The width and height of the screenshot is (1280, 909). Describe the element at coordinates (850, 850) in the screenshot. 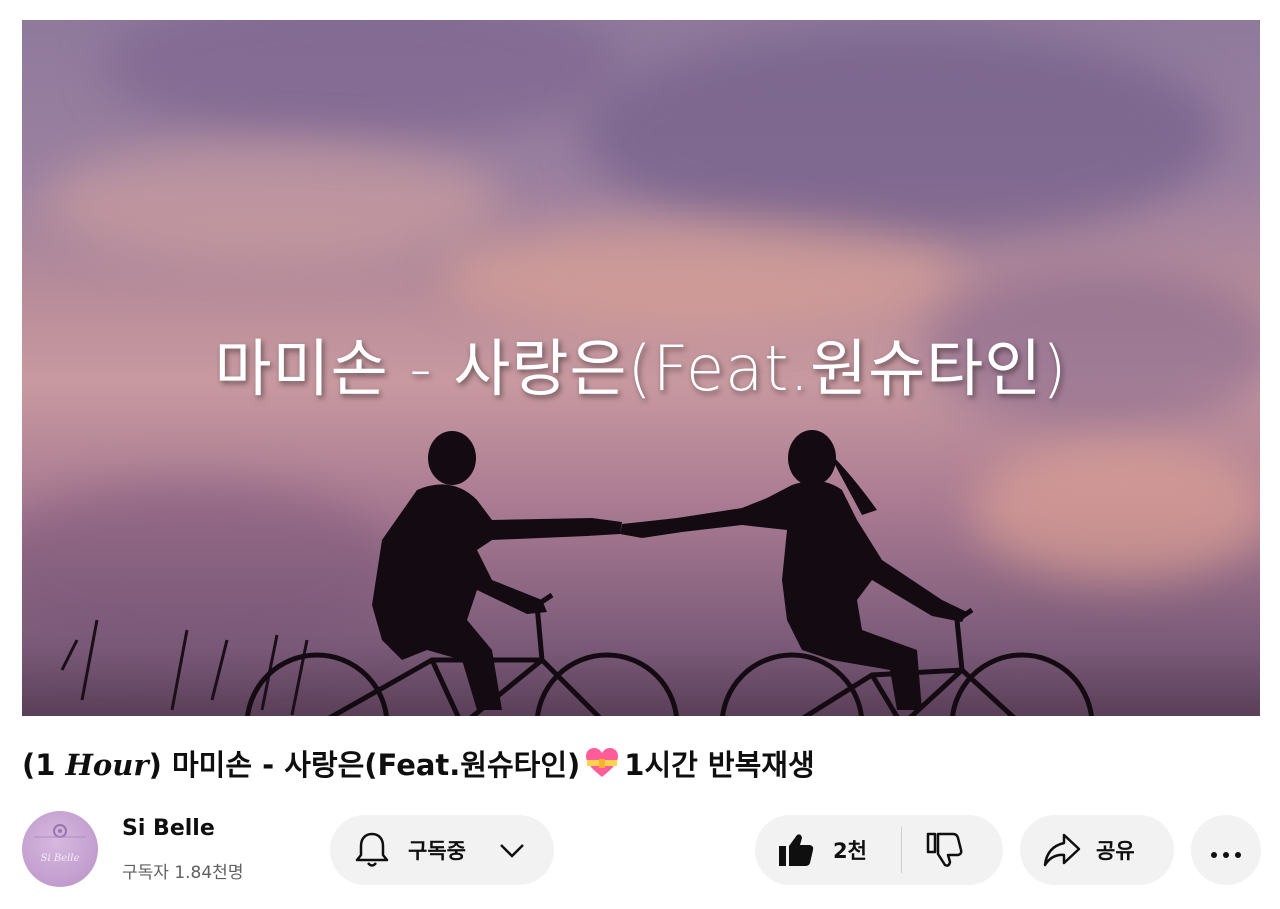

I see `like-count: 2천` at that location.